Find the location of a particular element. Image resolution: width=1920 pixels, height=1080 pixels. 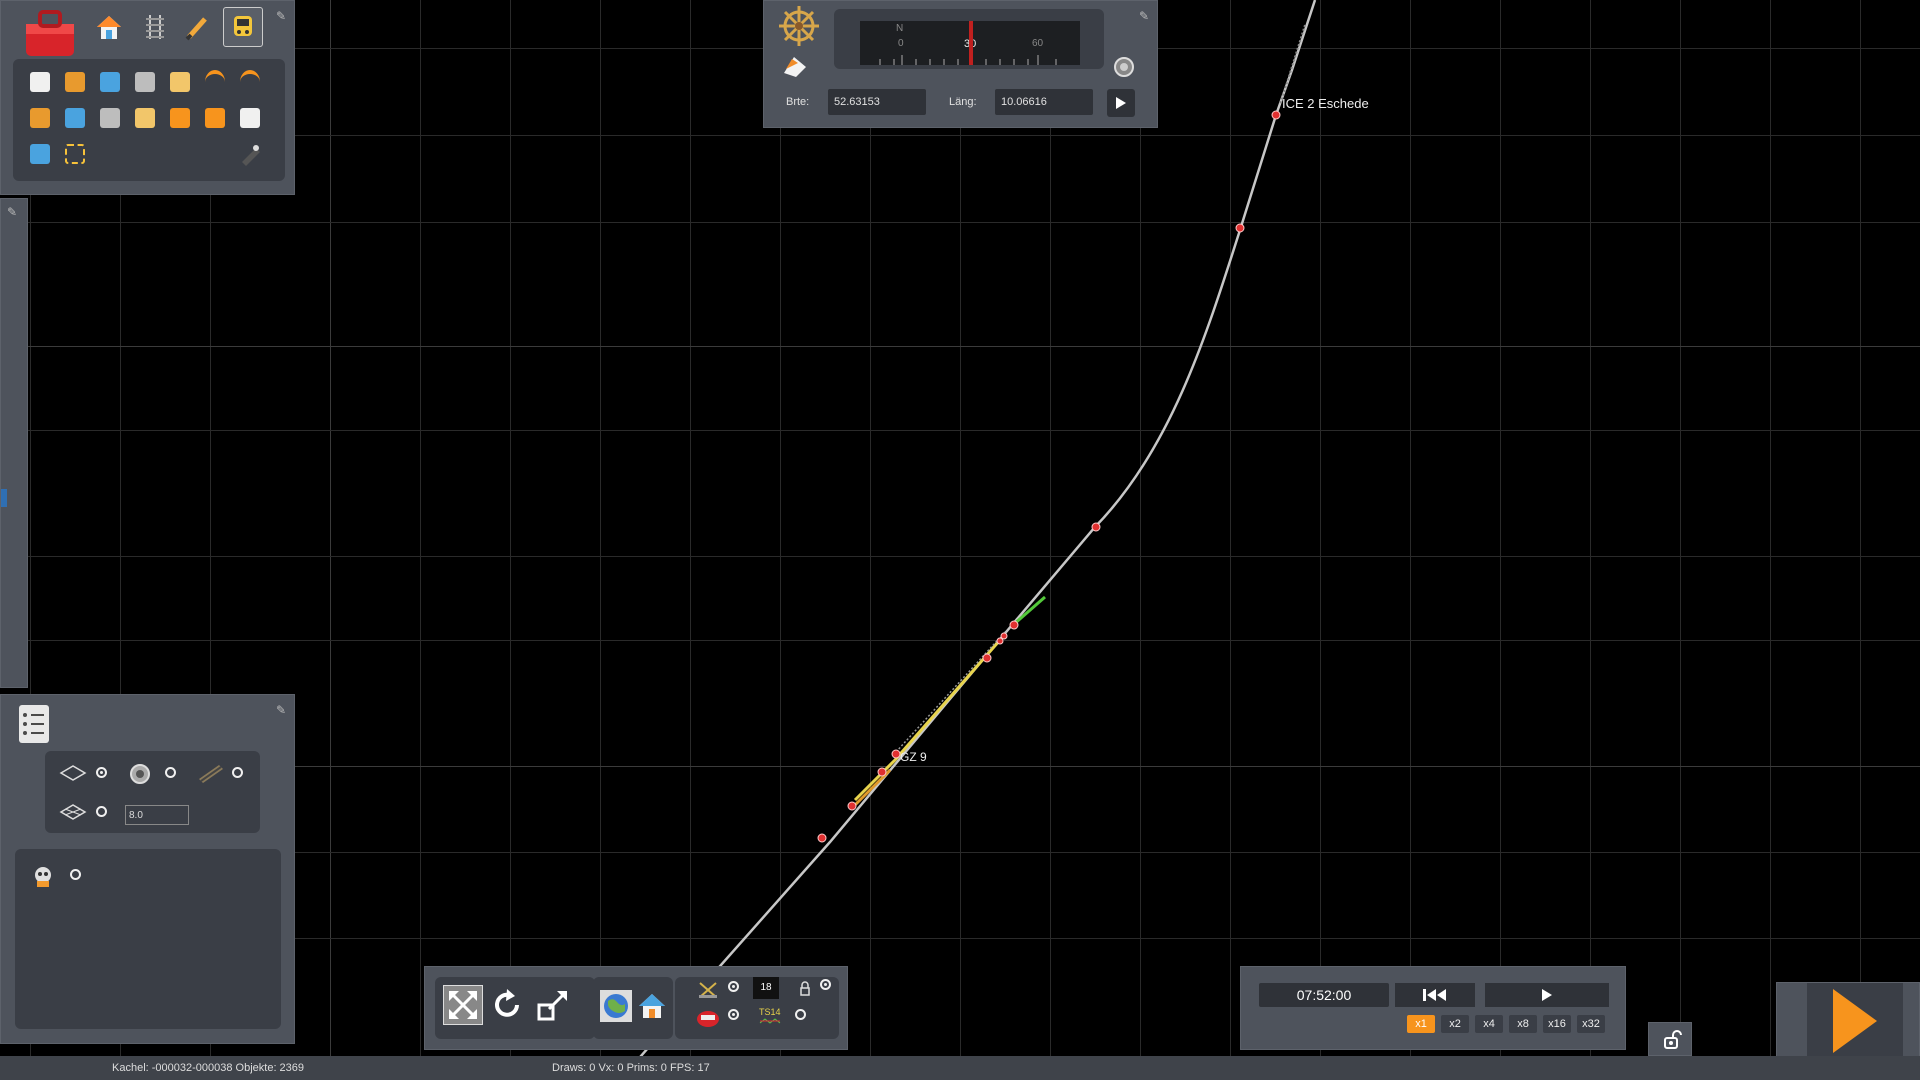

gear-radio is located at coordinates (170, 772).